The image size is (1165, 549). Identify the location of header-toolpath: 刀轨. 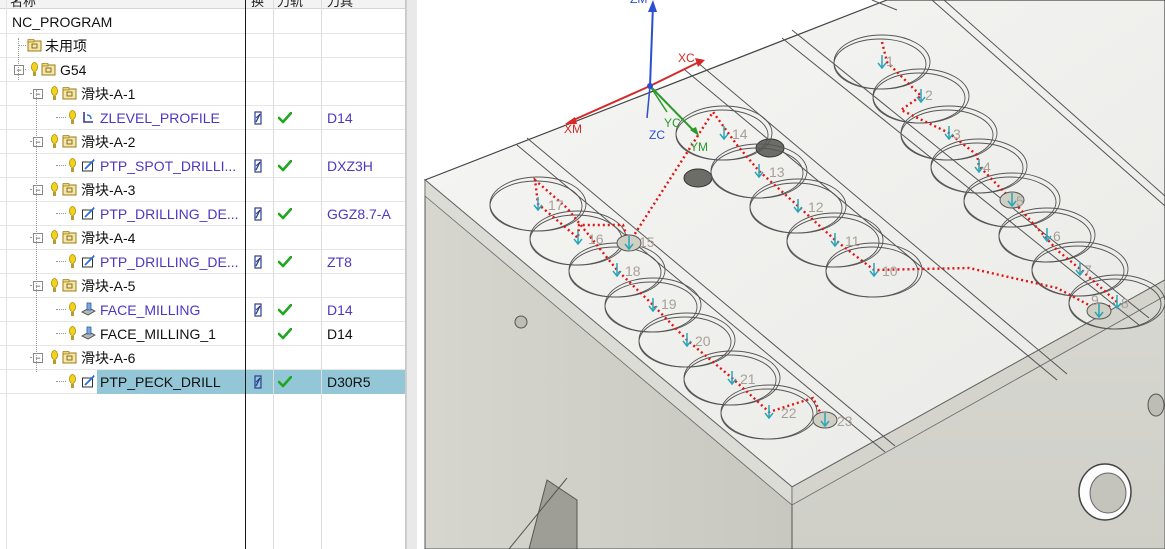
(290, 4).